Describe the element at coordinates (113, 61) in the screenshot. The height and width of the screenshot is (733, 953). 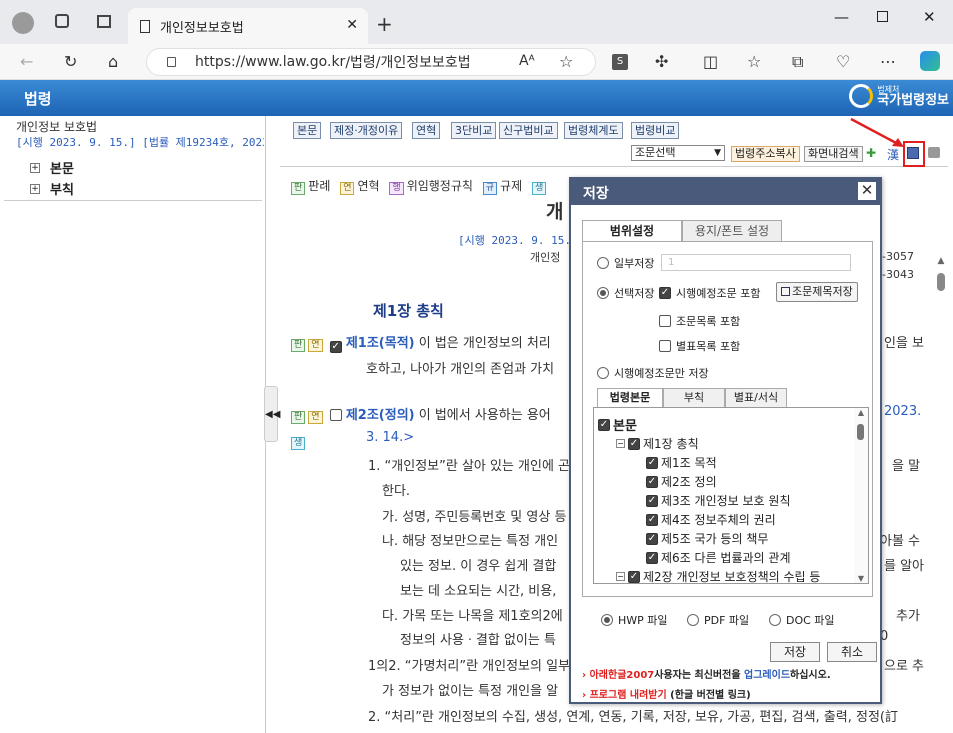
I see `home-icon: ⌂` at that location.